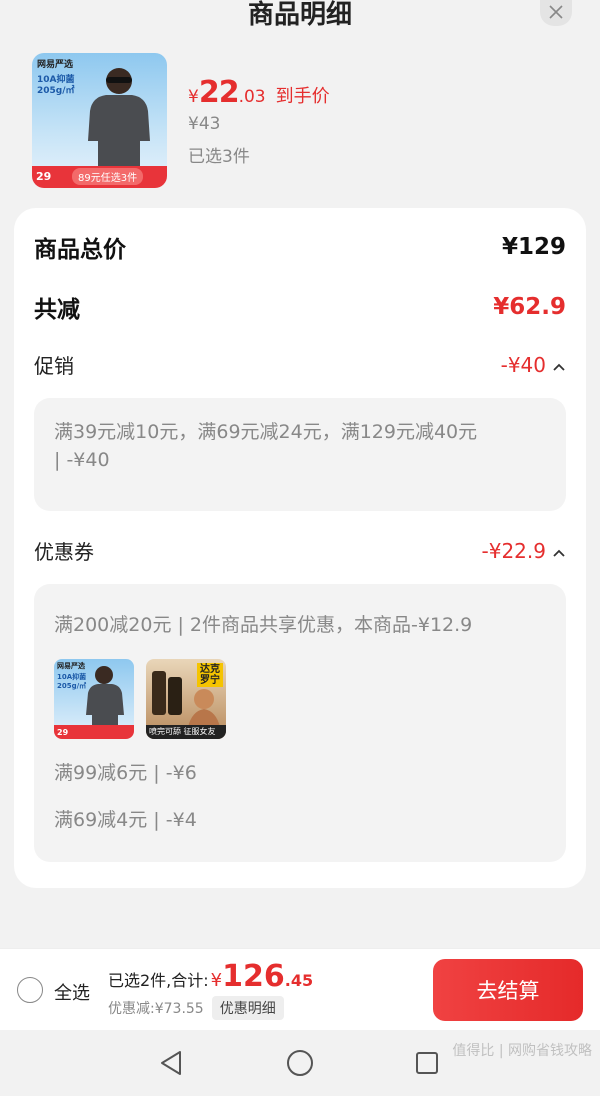  What do you see at coordinates (216, 980) in the screenshot?
I see `total-symbol: ¥` at bounding box center [216, 980].